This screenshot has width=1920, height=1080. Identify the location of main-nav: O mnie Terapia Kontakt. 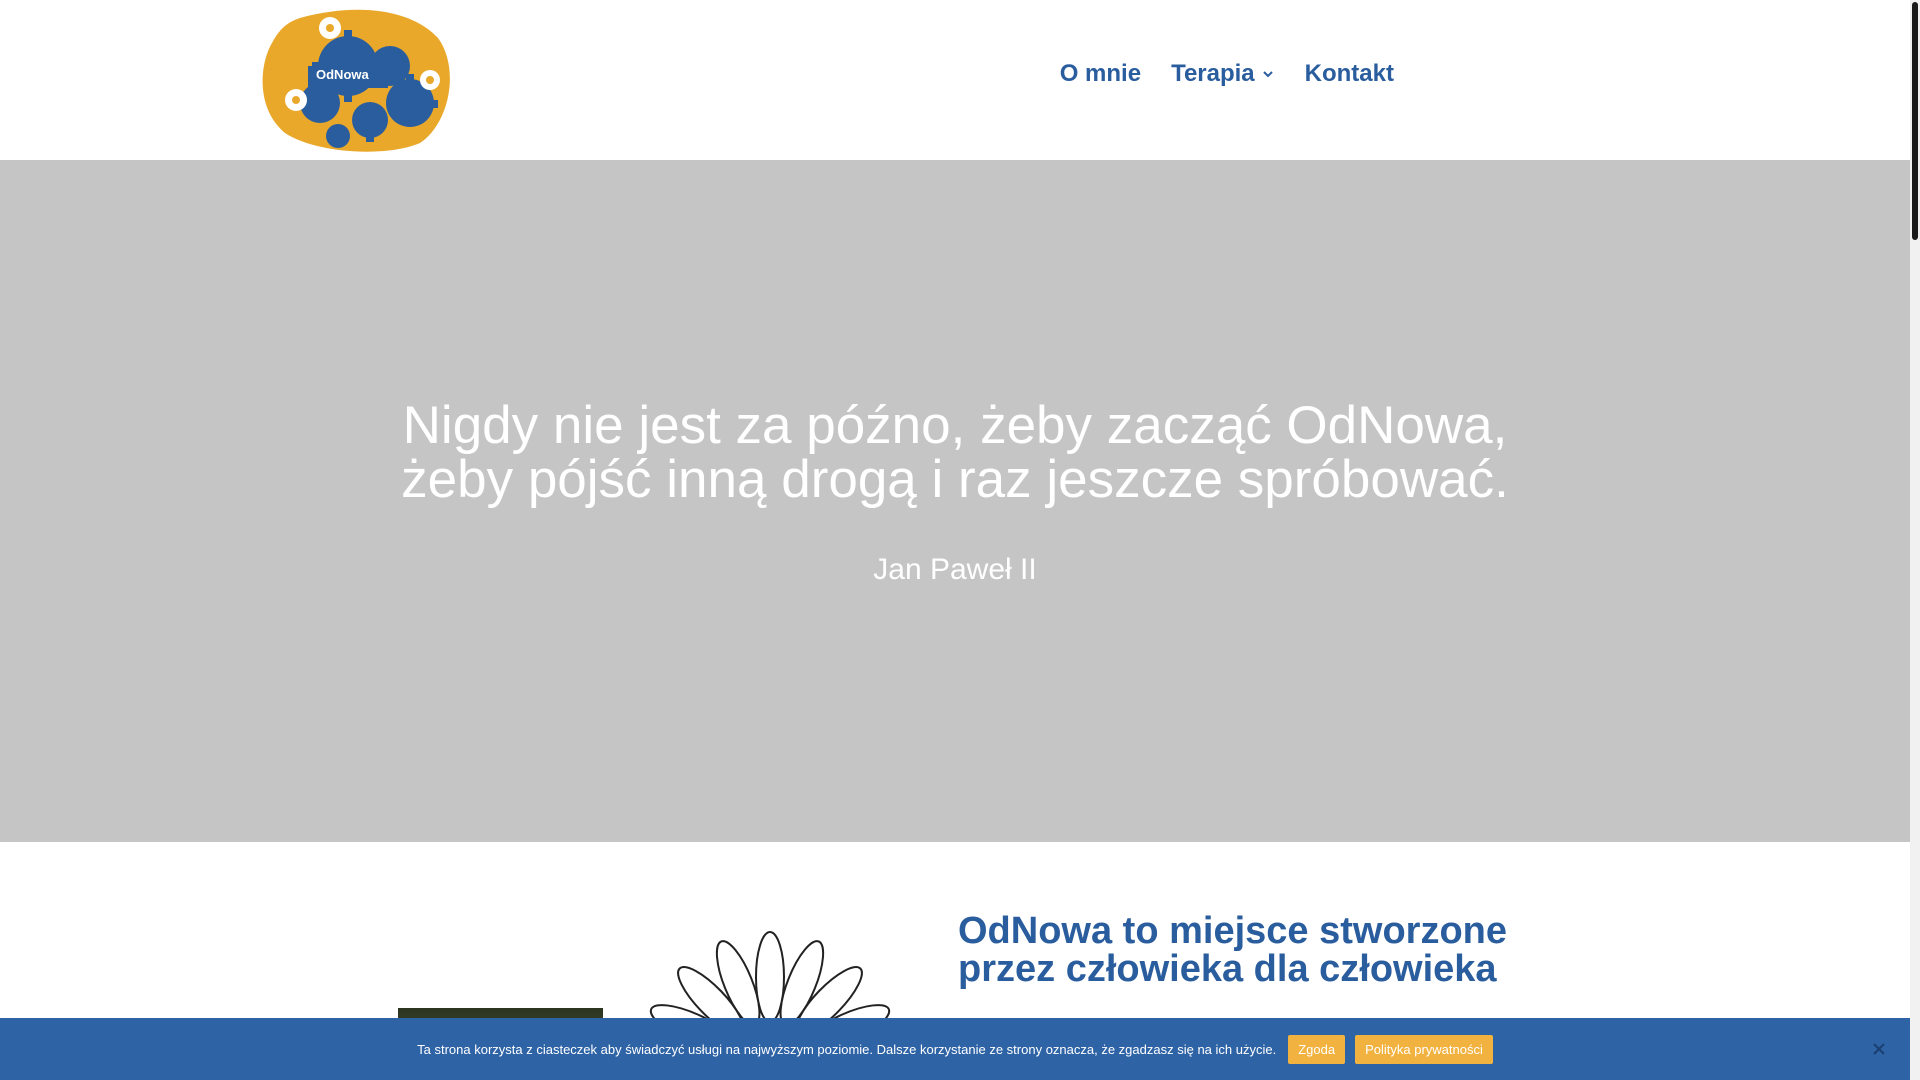
(1227, 74).